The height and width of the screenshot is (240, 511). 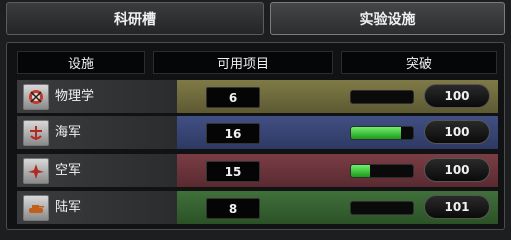 I want to click on column-header-facility: 设施, so click(x=81, y=62).